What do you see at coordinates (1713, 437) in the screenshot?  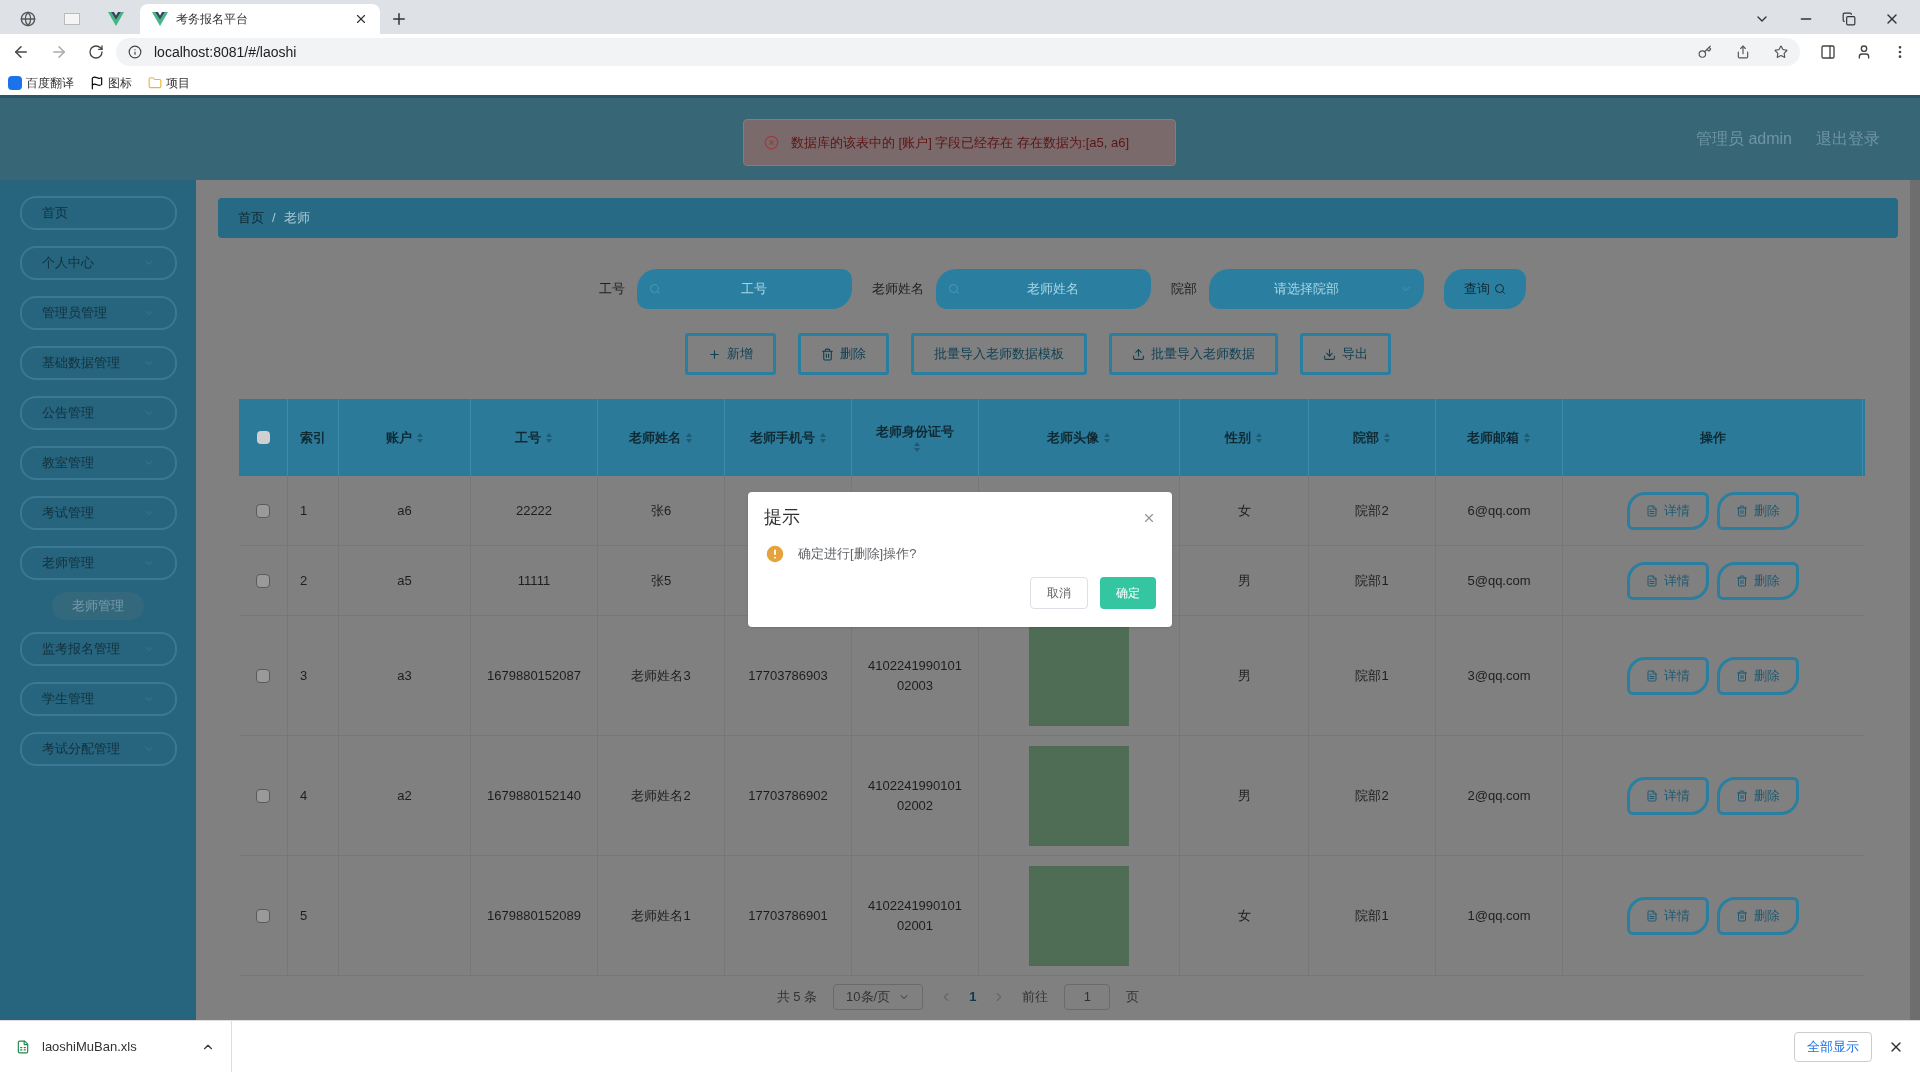 I see `column-header: 操作` at bounding box center [1713, 437].